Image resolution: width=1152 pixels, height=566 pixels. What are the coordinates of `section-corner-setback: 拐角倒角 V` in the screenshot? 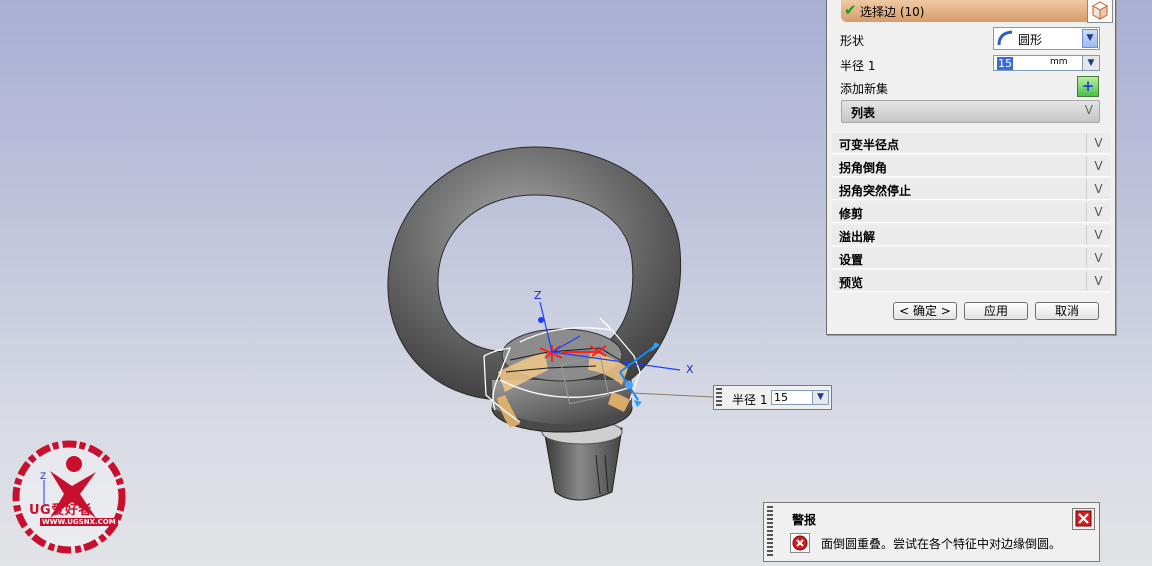 It's located at (971, 166).